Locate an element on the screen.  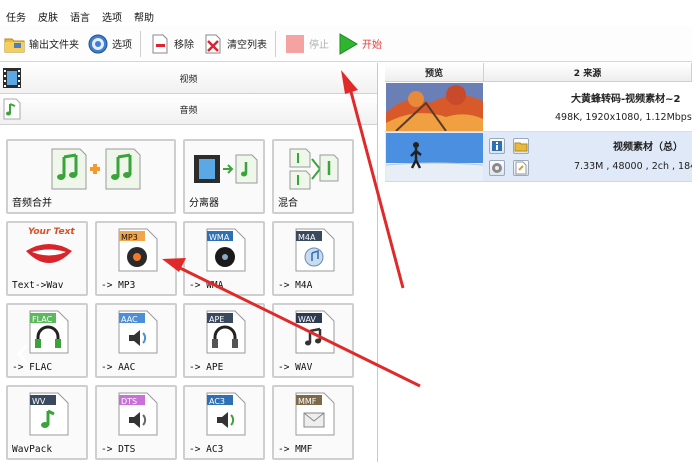
category-video: 视频 is located at coordinates (188, 78).